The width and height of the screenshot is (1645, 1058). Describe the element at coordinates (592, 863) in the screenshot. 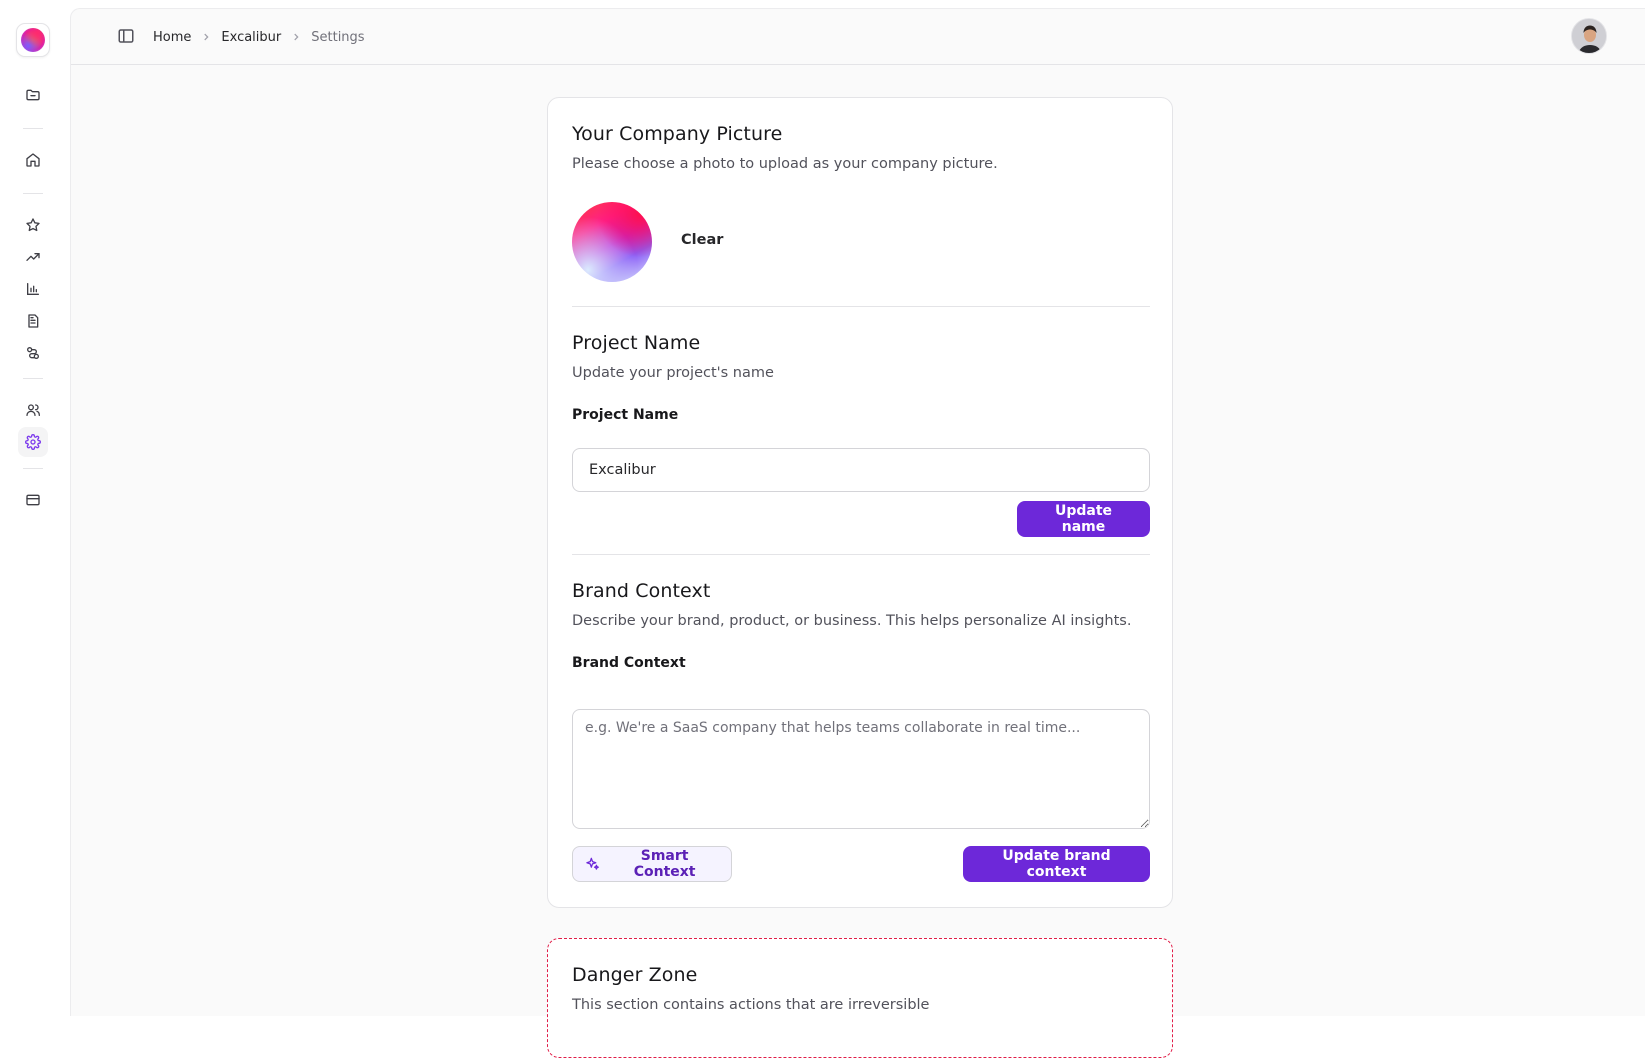

I see `sparkles-icon` at that location.